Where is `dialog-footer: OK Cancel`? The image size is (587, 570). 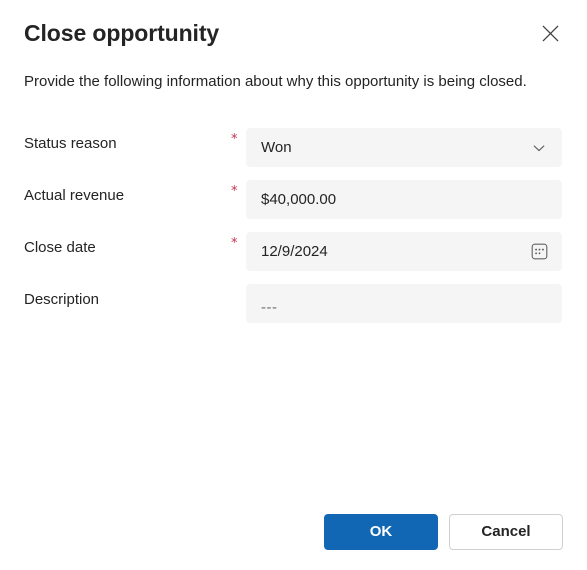
dialog-footer: OK Cancel is located at coordinates (293, 532).